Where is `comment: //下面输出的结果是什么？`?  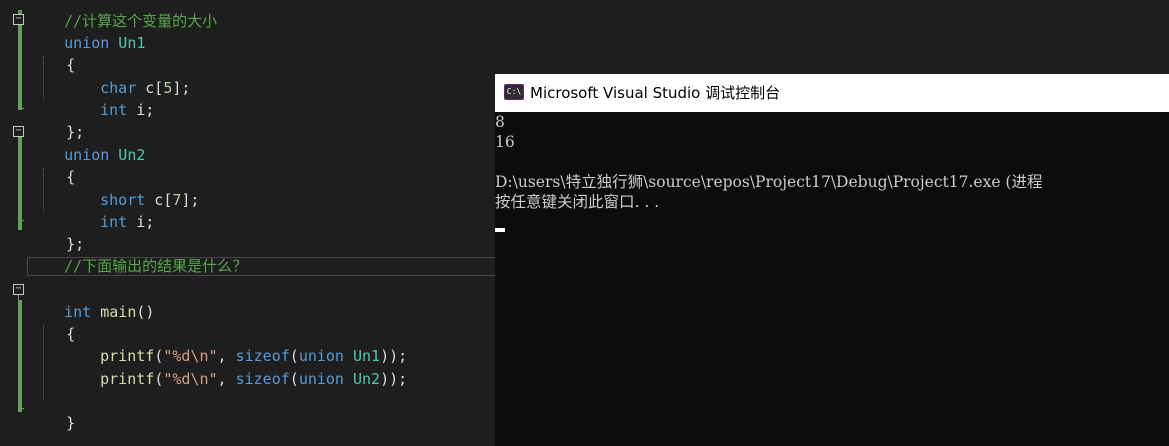
comment: //下面输出的结果是什么？ is located at coordinates (156, 266).